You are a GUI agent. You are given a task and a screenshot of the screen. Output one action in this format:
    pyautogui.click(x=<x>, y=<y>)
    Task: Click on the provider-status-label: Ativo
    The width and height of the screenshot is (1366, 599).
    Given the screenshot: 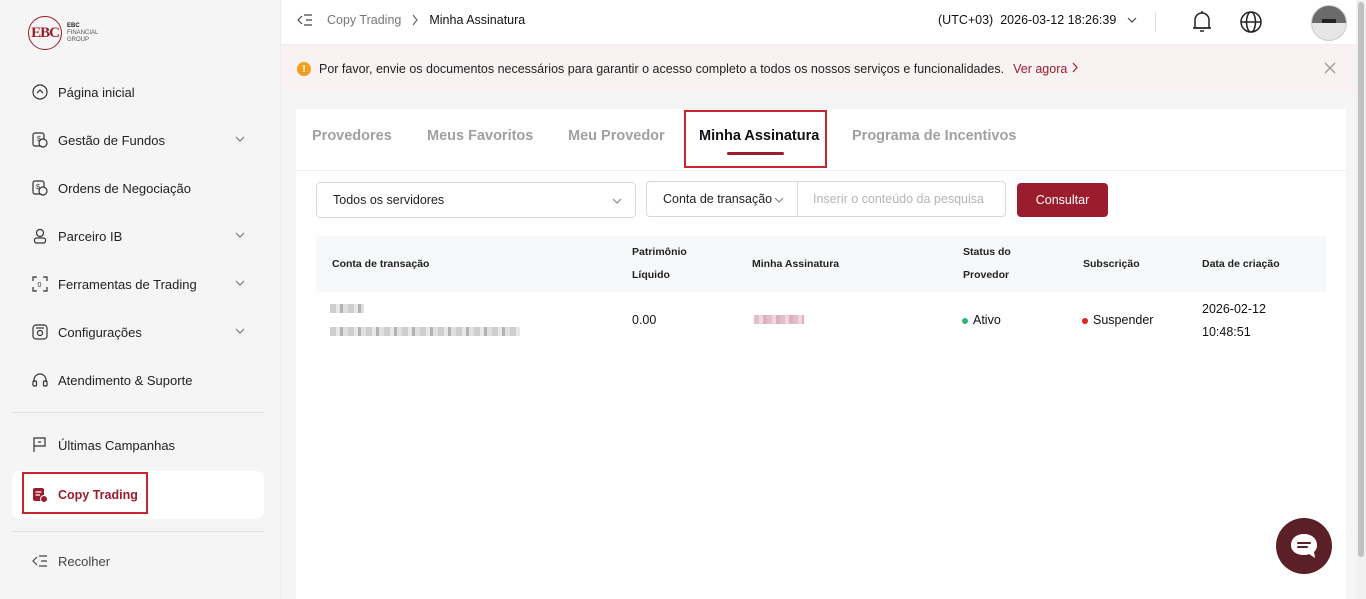 What is the action you would take?
    pyautogui.click(x=987, y=320)
    